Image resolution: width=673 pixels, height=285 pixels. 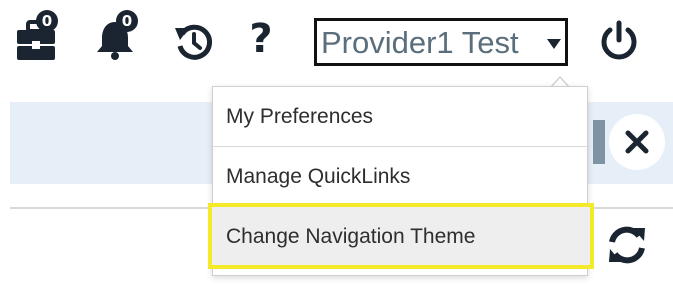 What do you see at coordinates (400, 117) in the screenshot?
I see `menu-item-my-preferences: My Preferences` at bounding box center [400, 117].